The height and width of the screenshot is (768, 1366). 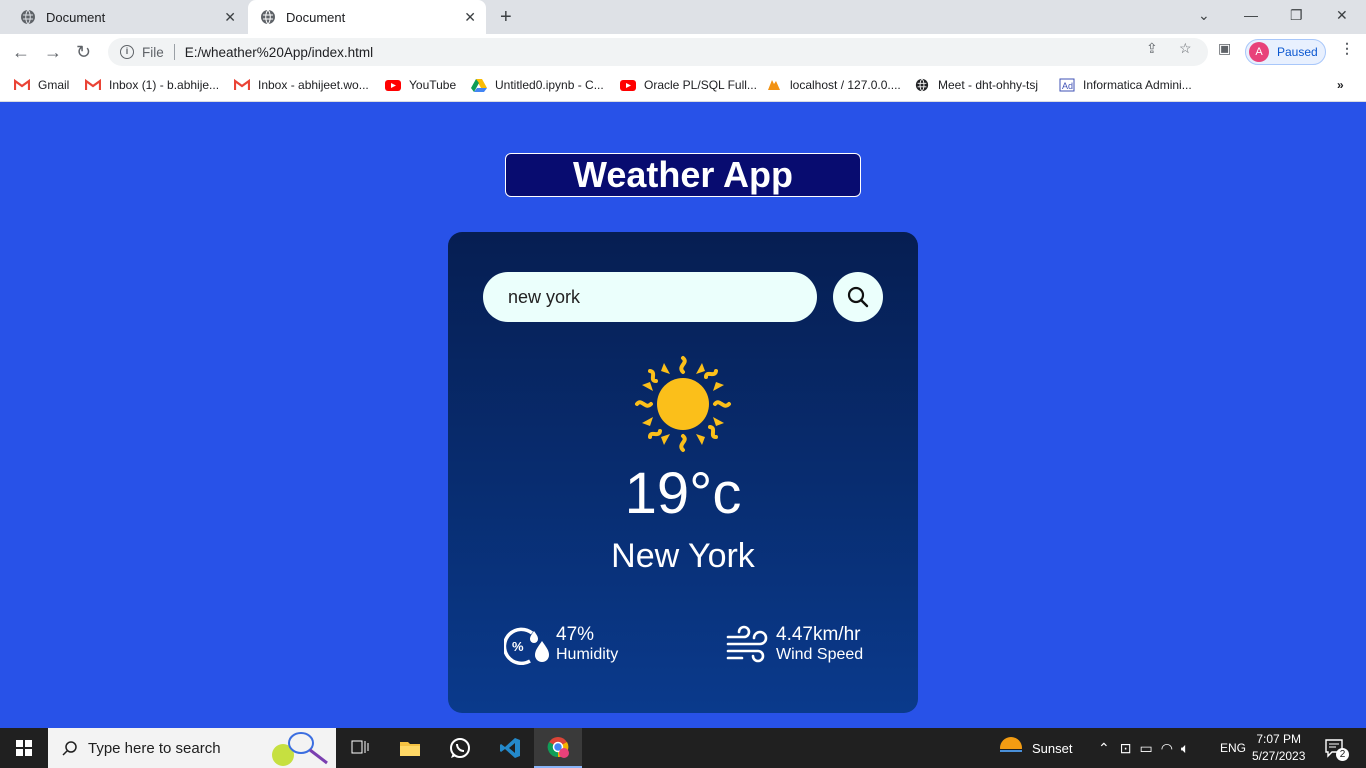 What do you see at coordinates (683, 404) in the screenshot?
I see `sun-icon` at bounding box center [683, 404].